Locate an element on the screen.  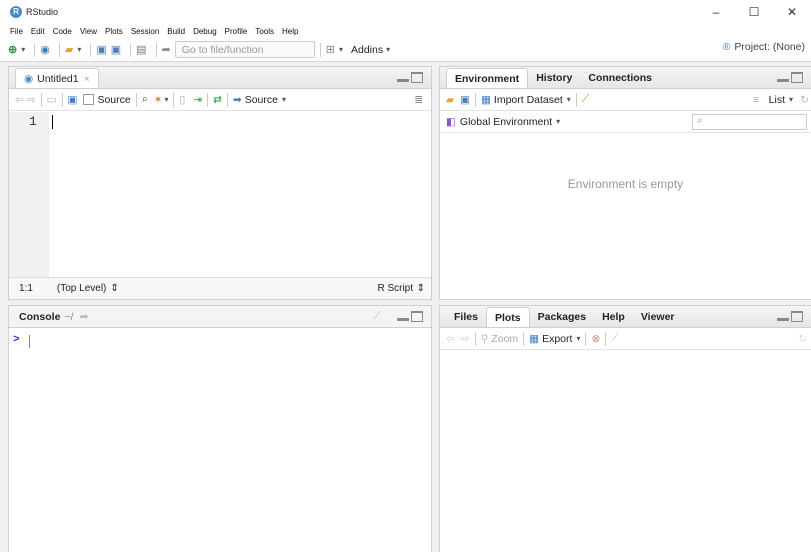
global-env-dropdown-icon: ▾ is located at coordinates (558, 121).